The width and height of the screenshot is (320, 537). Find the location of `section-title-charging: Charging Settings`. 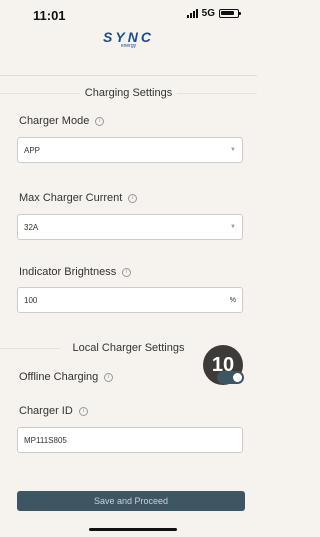

section-title-charging: Charging Settings is located at coordinates (128, 93).